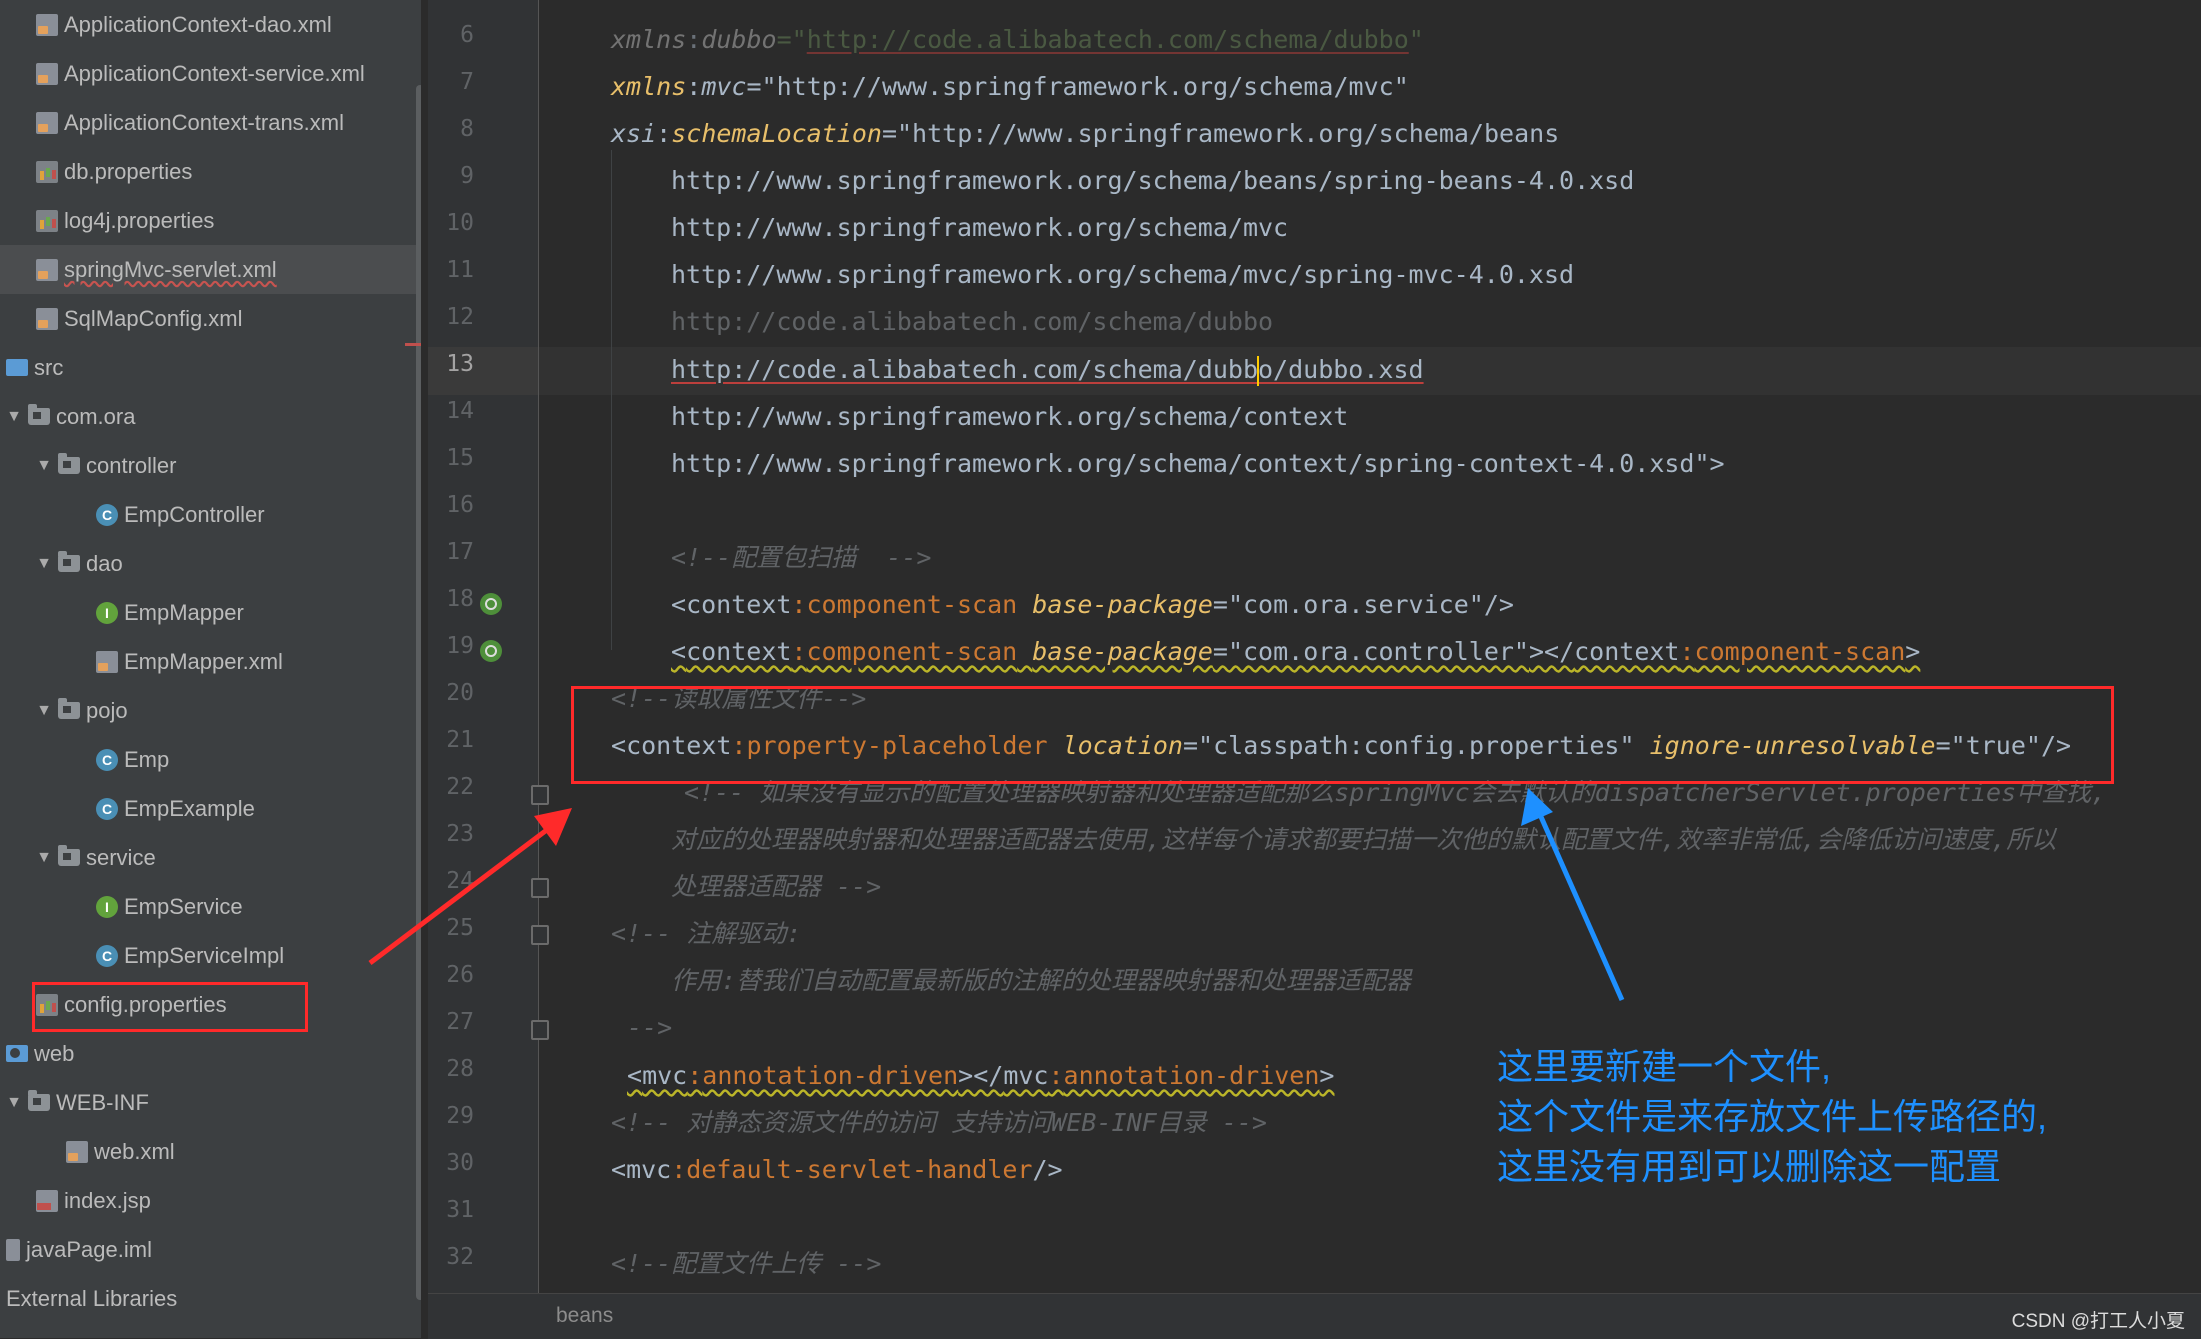 This screenshot has height=1339, width=2201. Describe the element at coordinates (553, 827) in the screenshot. I see `red-arrow-head` at that location.